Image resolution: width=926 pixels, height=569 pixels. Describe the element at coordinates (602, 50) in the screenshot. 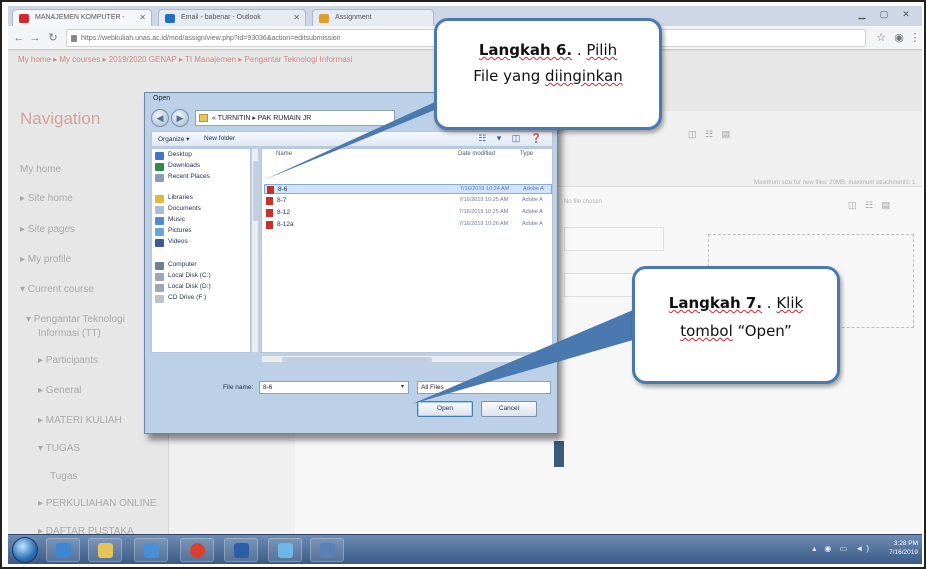

I see `callout-word: Pilih` at that location.